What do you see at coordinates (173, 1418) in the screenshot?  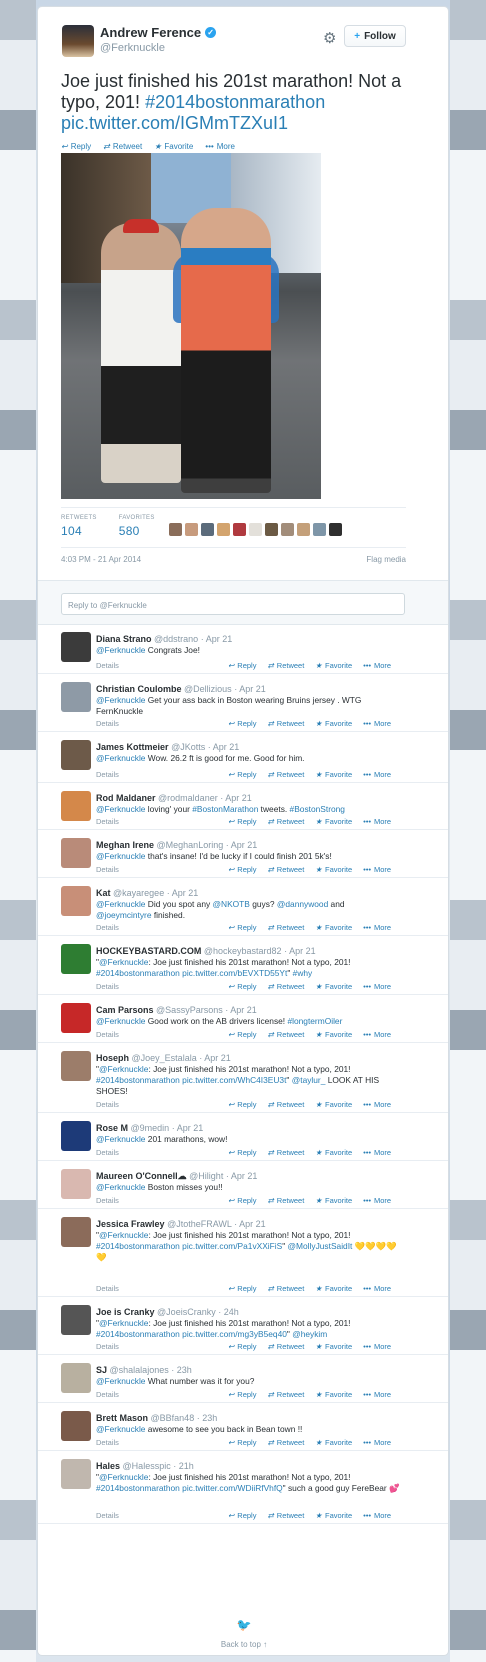 I see `reply-author-handle: @BBfan48` at bounding box center [173, 1418].